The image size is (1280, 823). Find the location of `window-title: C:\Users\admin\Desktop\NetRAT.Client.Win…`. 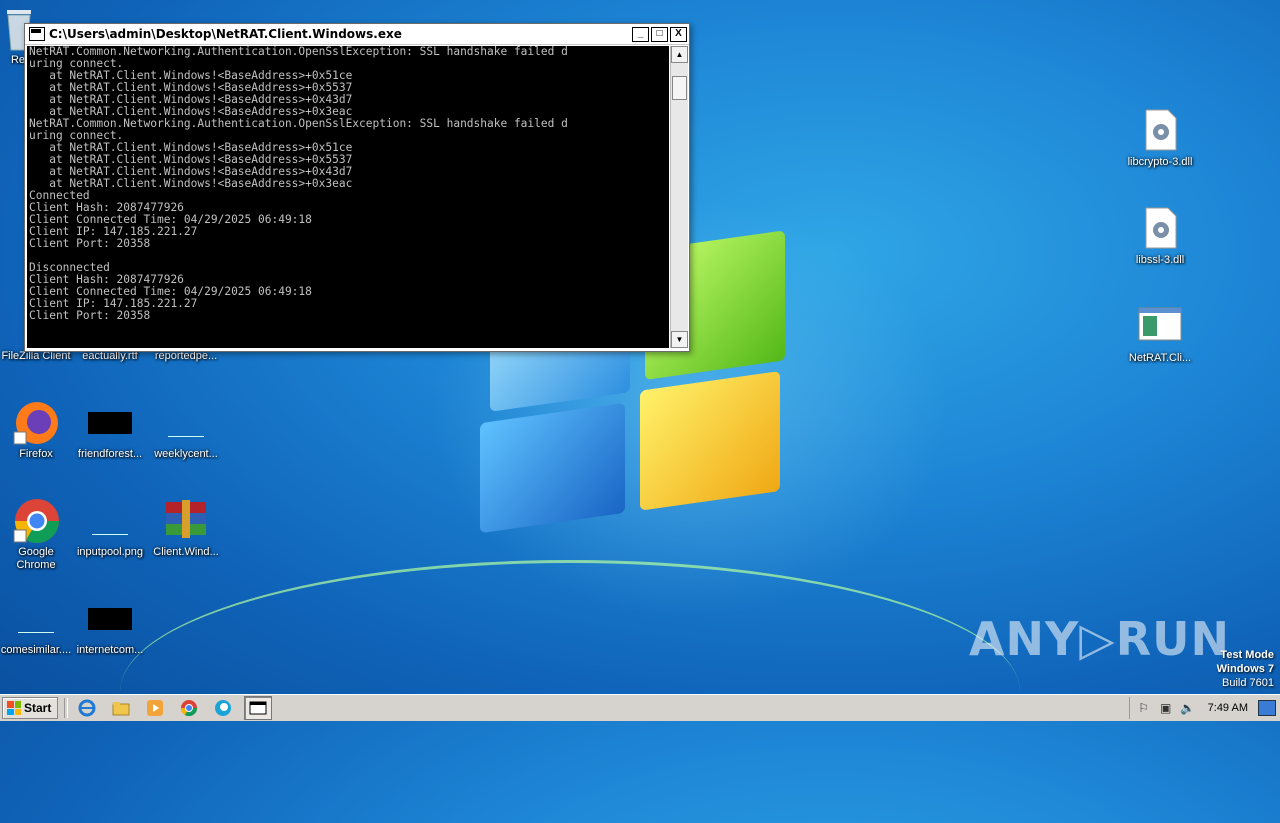

window-title: C:\Users\admin\Desktop\NetRAT.Client.Win… is located at coordinates (225, 34).